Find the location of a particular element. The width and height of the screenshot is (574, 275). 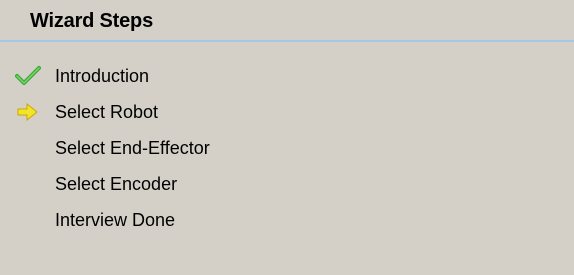

wizard-step-label: Select Robot is located at coordinates (107, 112).